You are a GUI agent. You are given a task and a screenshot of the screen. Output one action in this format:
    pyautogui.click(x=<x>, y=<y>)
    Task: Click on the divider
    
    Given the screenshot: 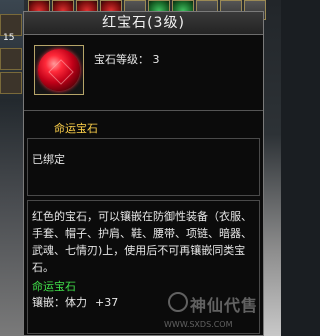 What is the action you would take?
    pyautogui.click(x=143, y=110)
    